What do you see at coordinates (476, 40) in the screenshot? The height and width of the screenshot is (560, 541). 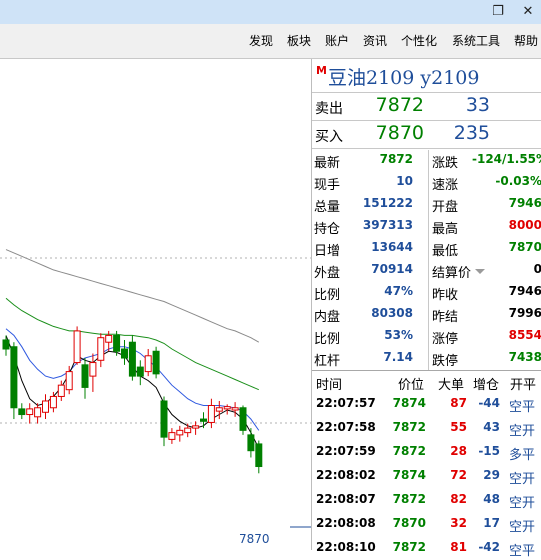 I see `menu-system-tools: 系统工具` at bounding box center [476, 40].